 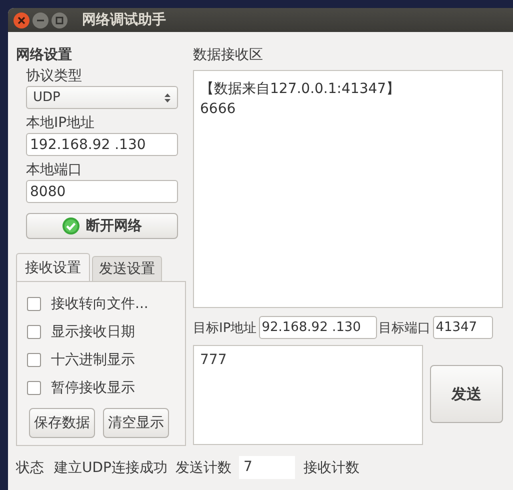 I want to click on text-line: 777, so click(x=213, y=360).